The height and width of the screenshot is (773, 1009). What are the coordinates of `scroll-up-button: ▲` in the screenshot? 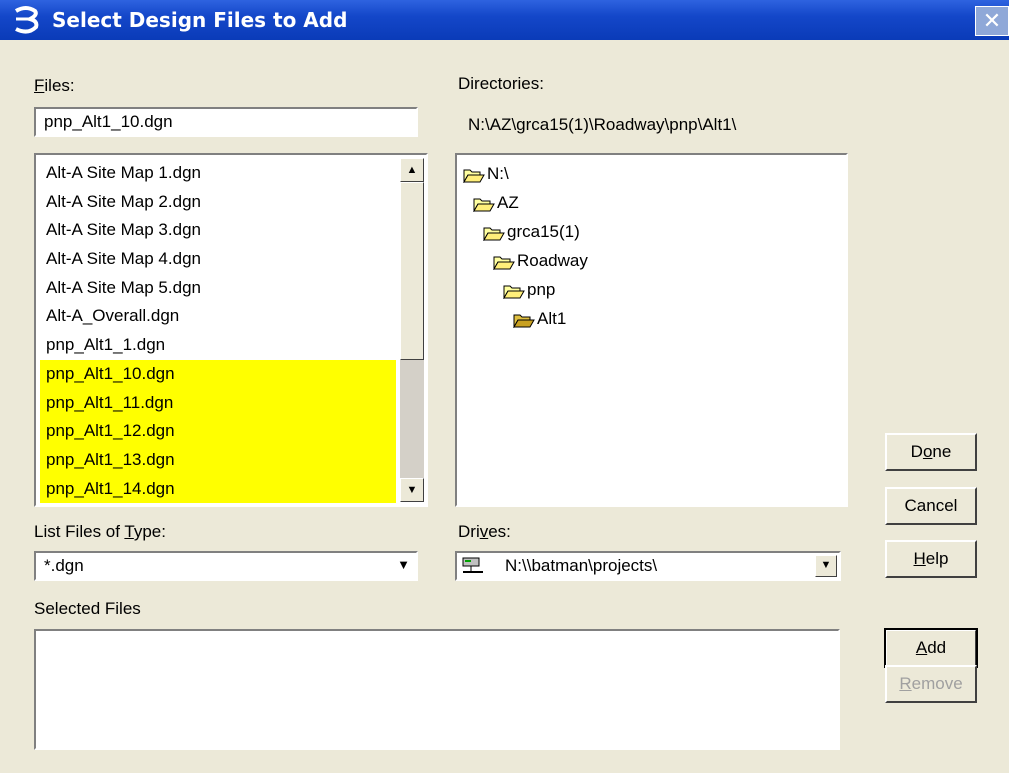 It's located at (412, 170).